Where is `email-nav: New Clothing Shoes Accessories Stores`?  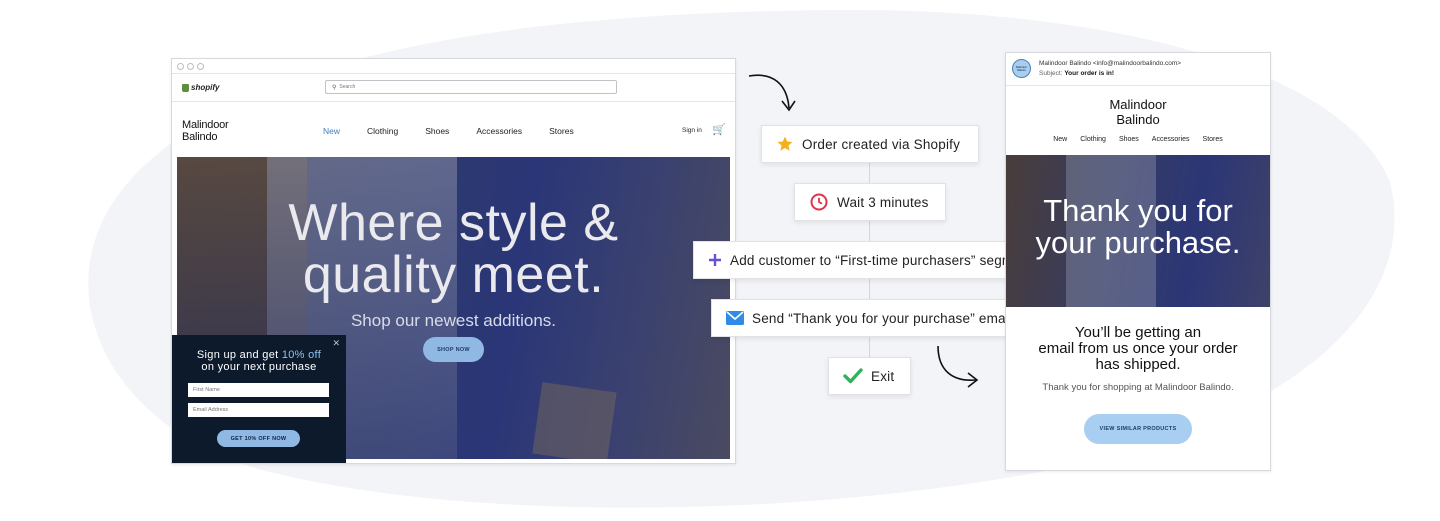 email-nav: New Clothing Shoes Accessories Stores is located at coordinates (1138, 139).